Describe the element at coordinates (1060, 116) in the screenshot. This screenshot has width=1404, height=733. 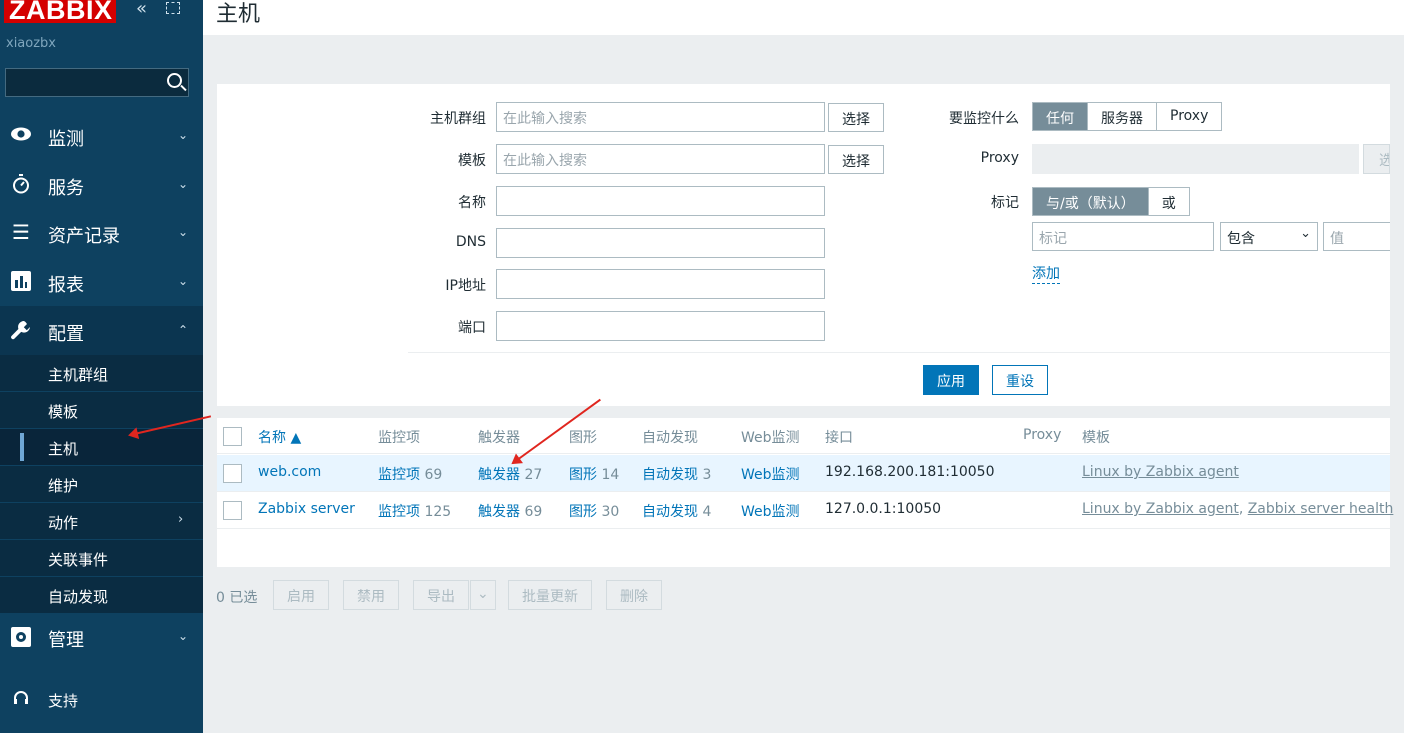
I see `monitored-by-any: 任何` at that location.